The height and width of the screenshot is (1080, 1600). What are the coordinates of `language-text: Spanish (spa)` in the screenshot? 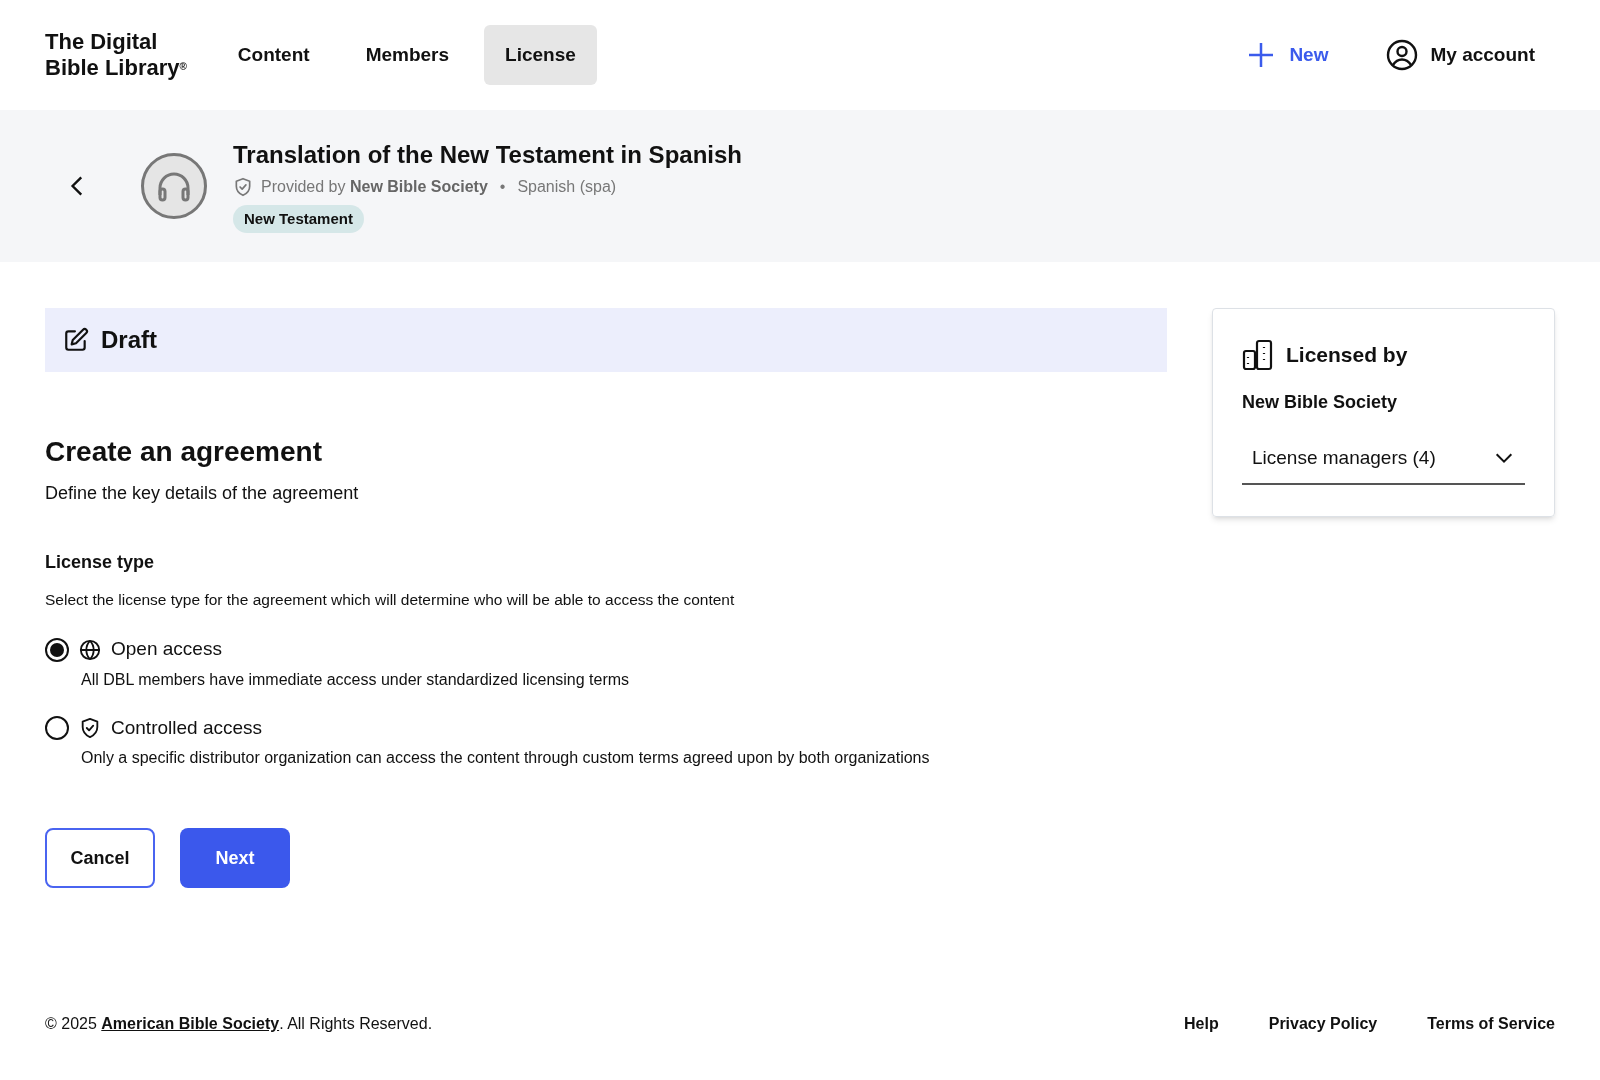 It's located at (567, 186).